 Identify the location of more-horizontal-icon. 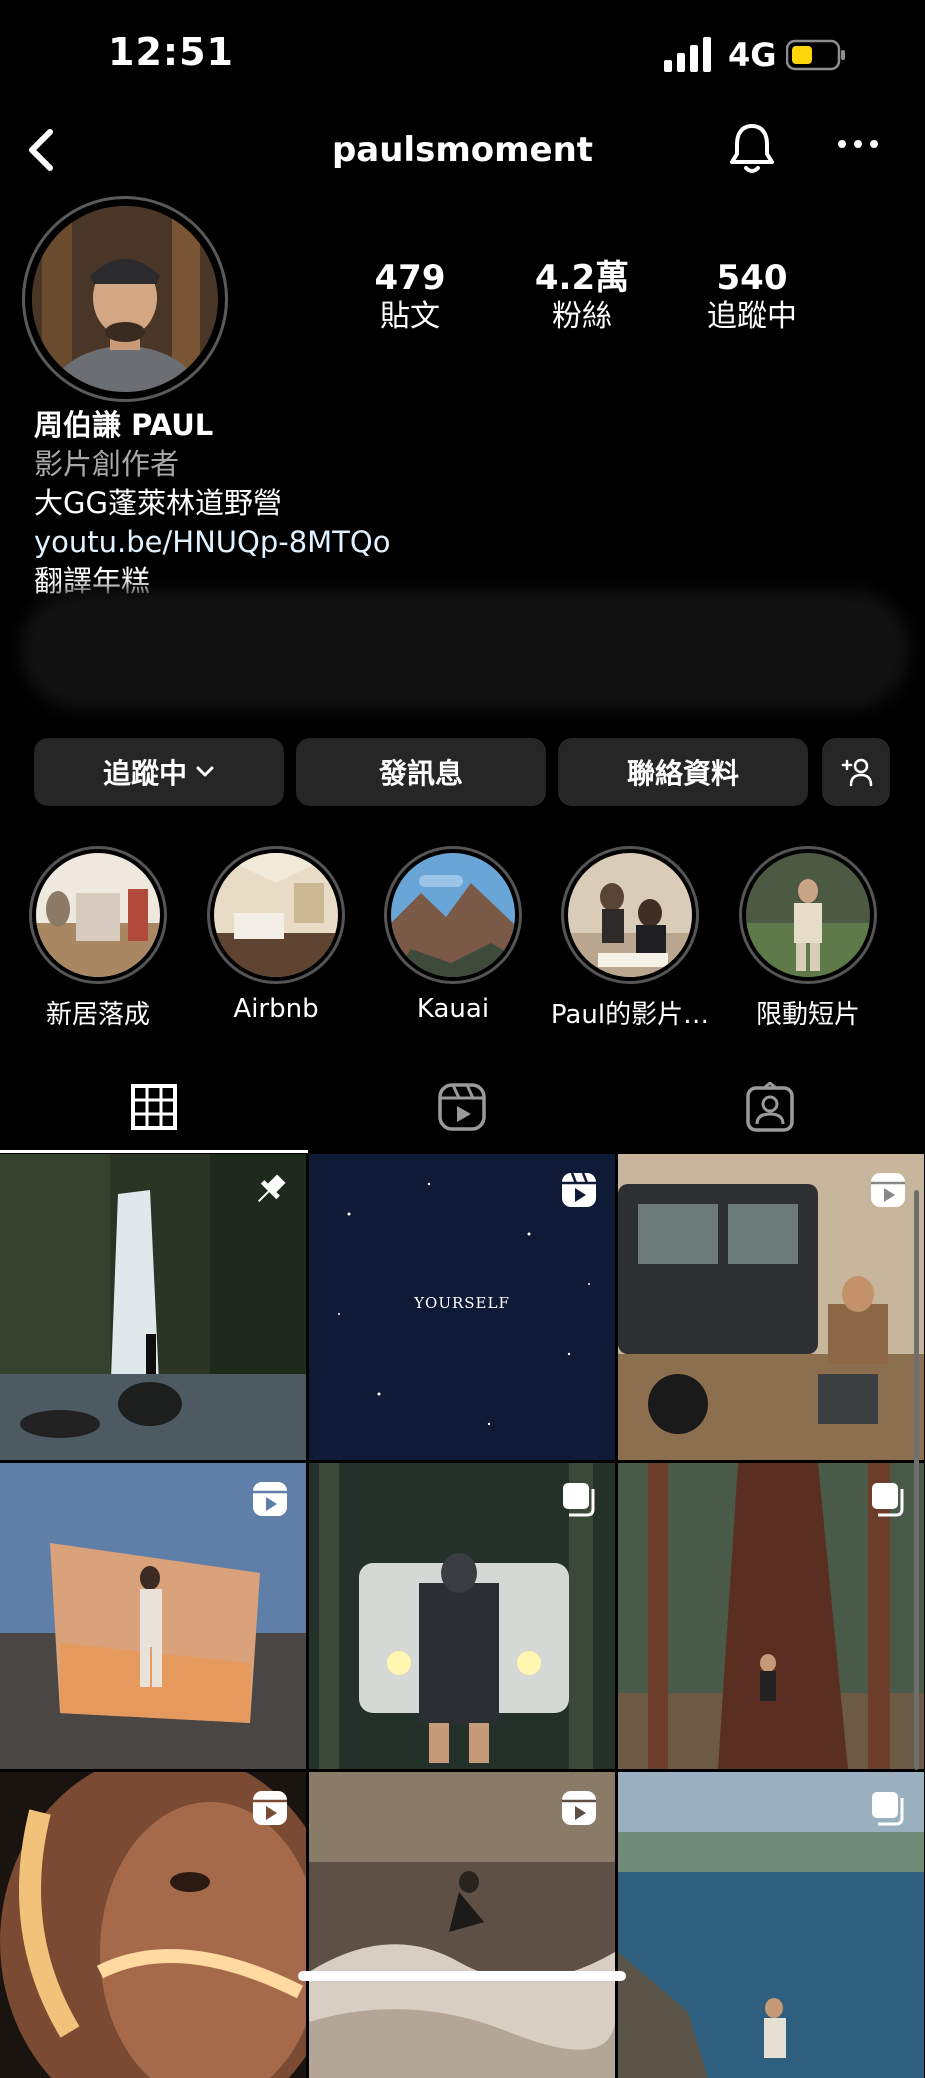
(858, 144).